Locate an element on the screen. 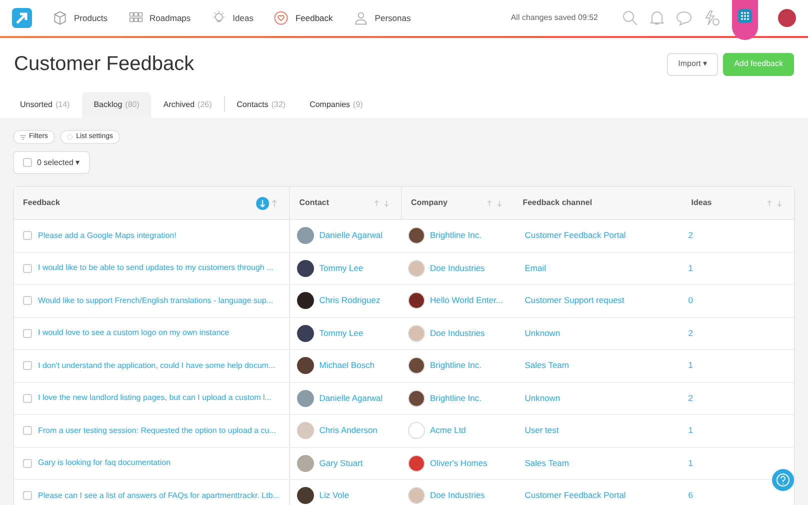  company-link: Oliver's Homes is located at coordinates (459, 463).